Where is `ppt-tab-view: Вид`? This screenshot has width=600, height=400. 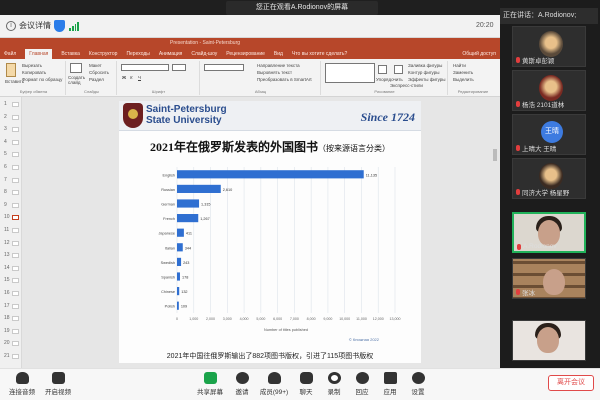 ppt-tab-view: Вид is located at coordinates (278, 54).